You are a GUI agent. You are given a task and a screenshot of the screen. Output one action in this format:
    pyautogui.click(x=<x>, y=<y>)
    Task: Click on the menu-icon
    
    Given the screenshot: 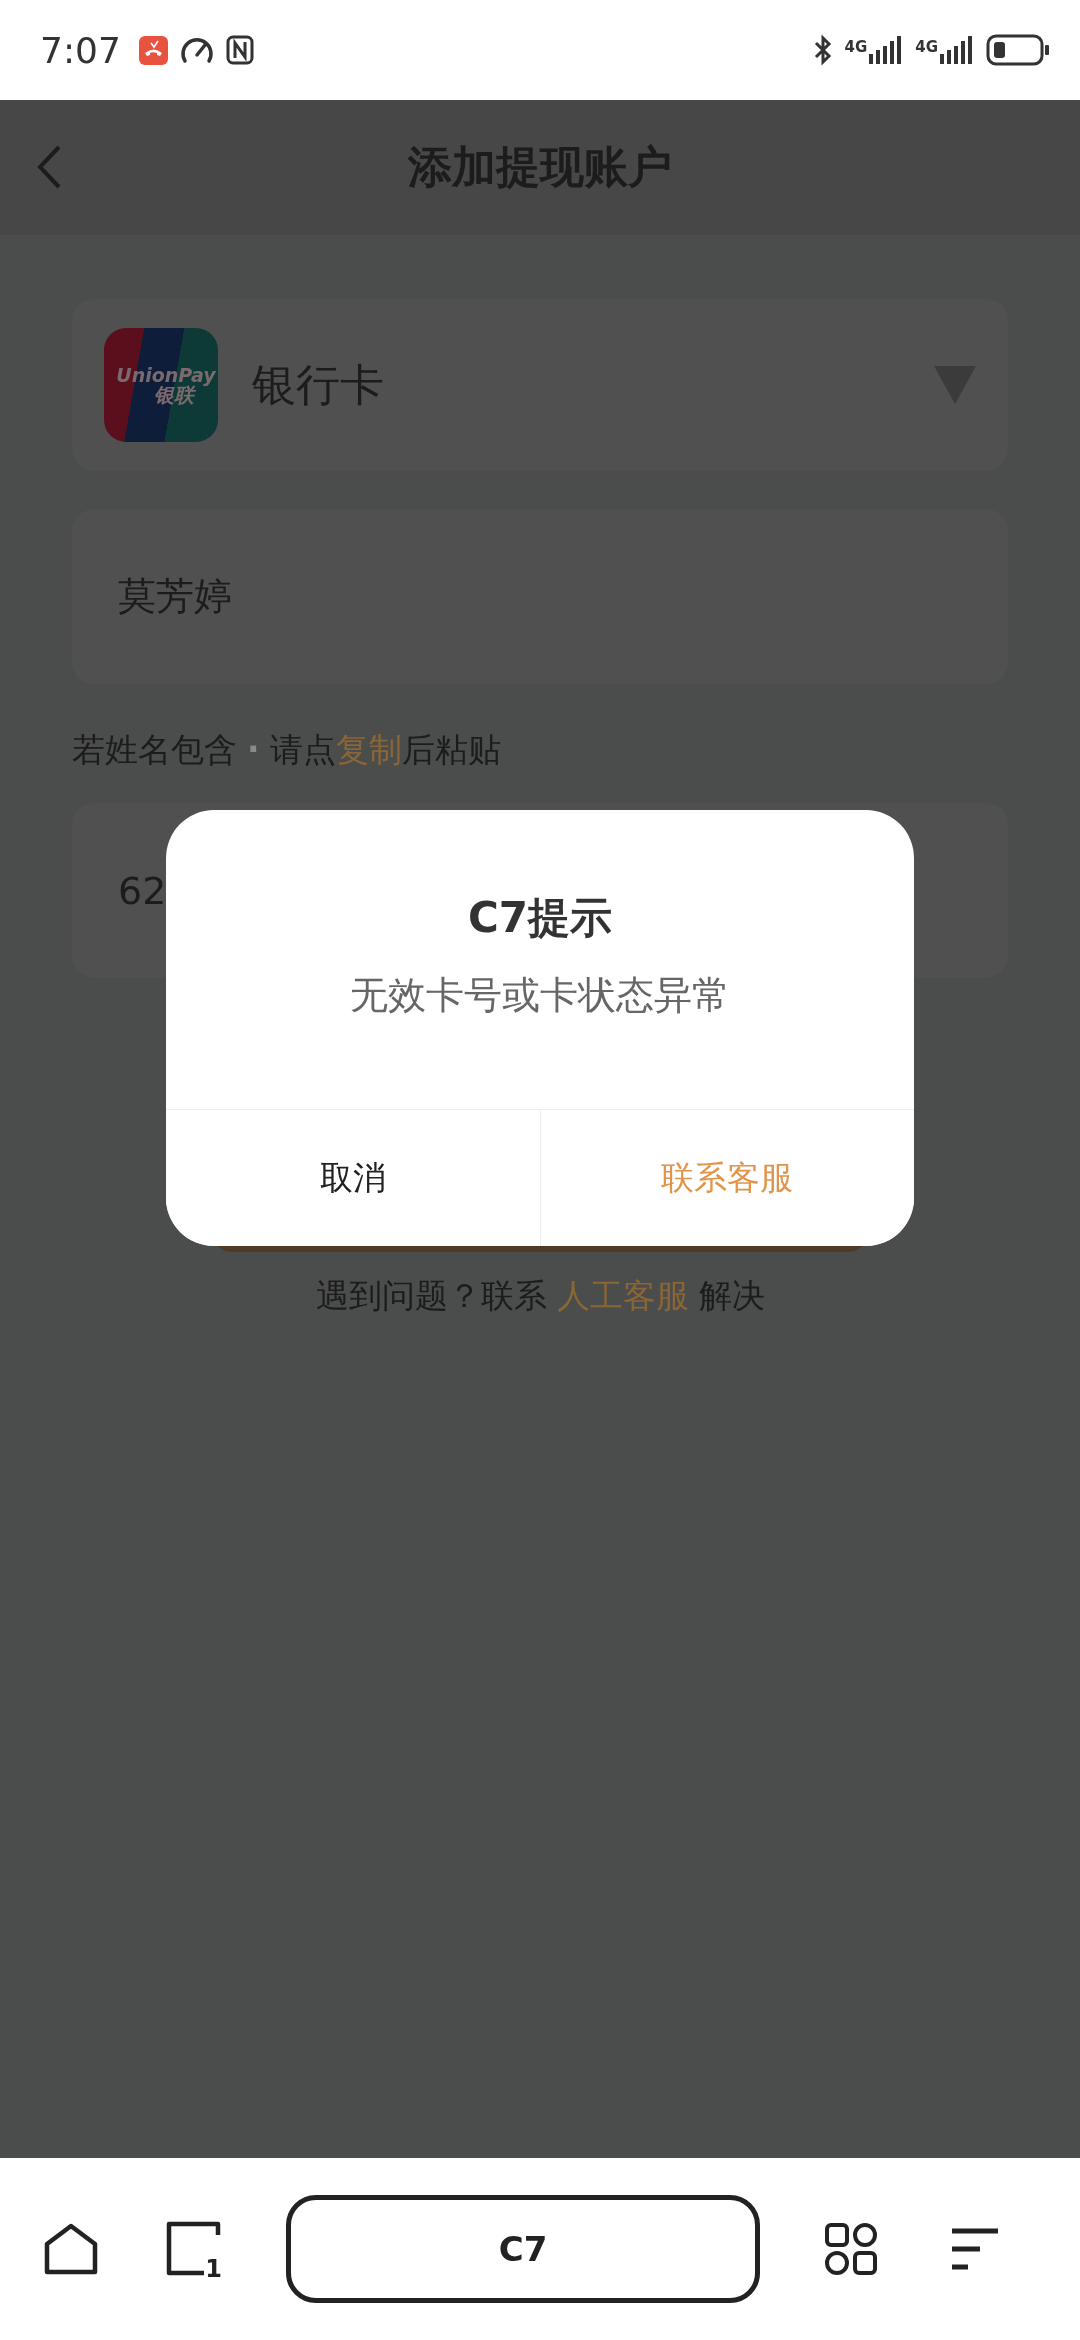 What is the action you would take?
    pyautogui.click(x=975, y=2249)
    